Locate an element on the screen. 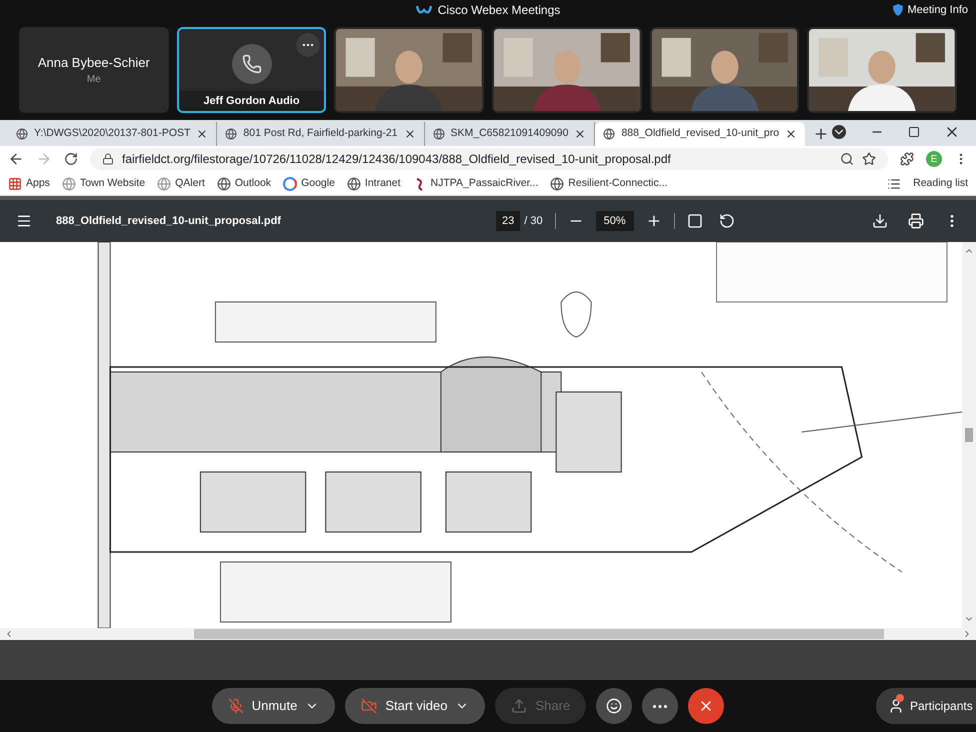 This screenshot has height=732, width=976. shield-icon is located at coordinates (898, 10).